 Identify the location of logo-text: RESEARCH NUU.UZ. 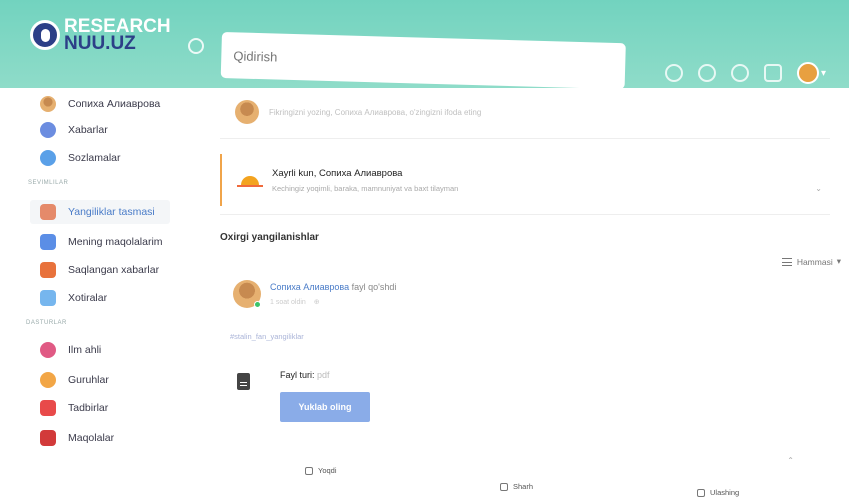
(117, 35).